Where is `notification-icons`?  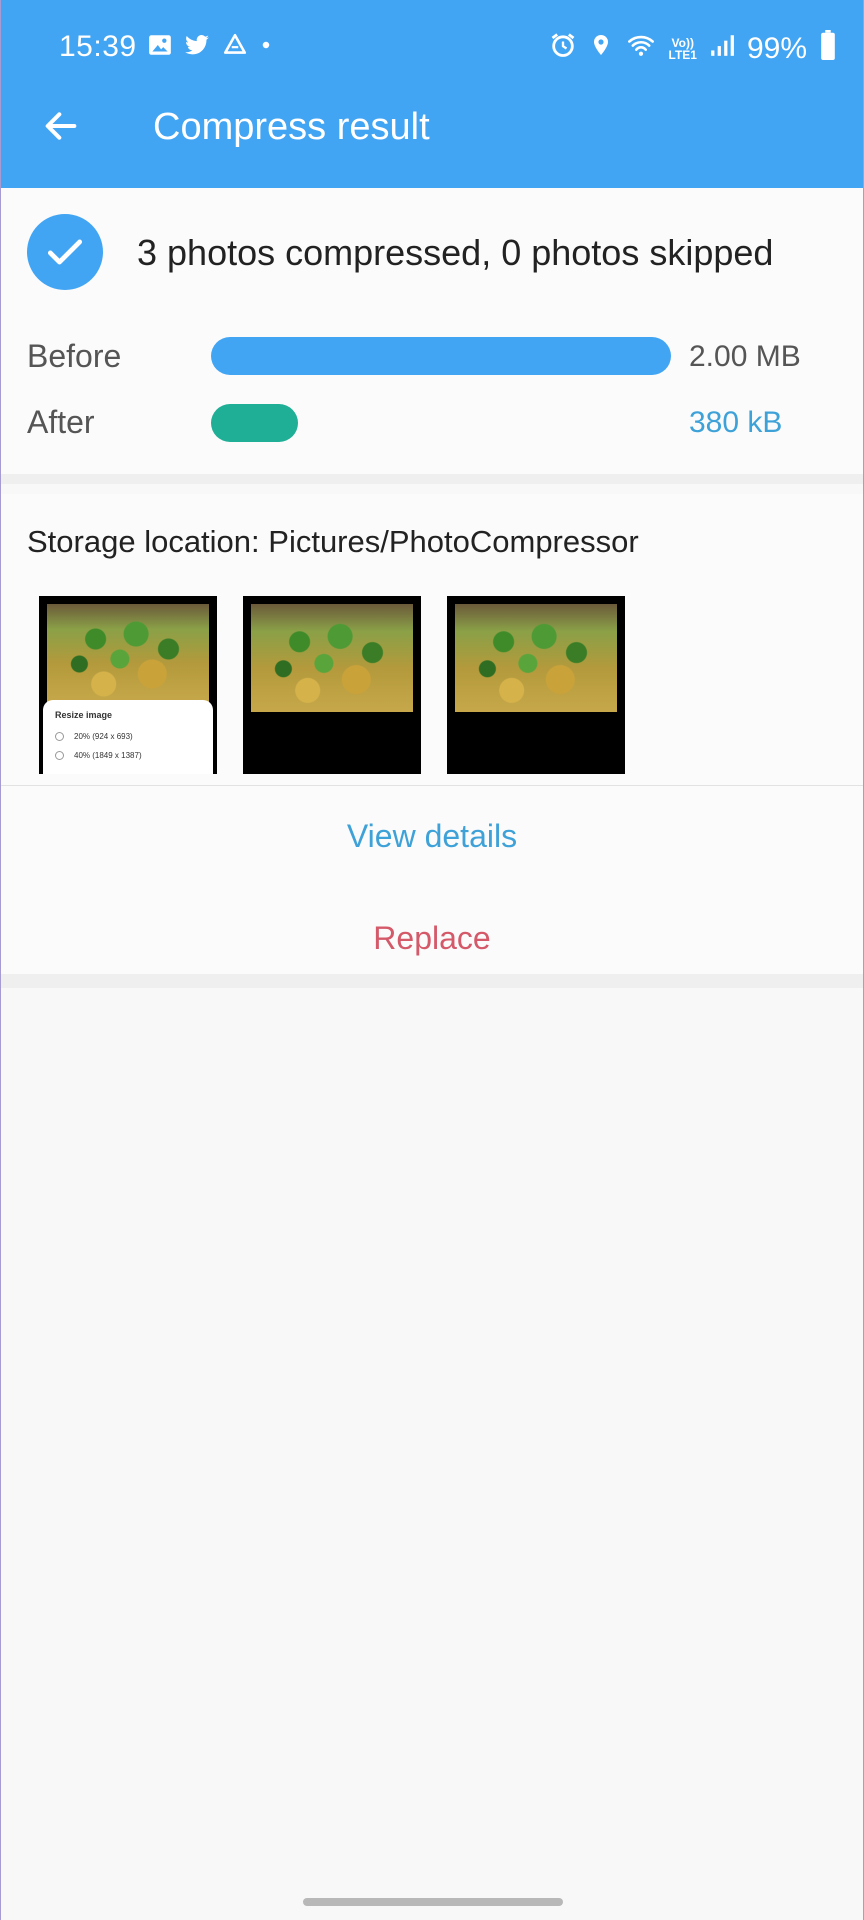 notification-icons is located at coordinates (210, 49).